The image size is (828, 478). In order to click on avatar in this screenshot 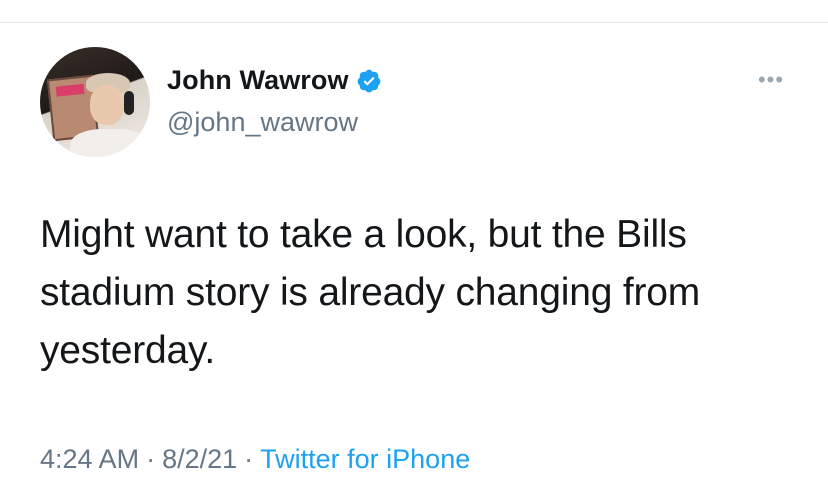, I will do `click(95, 102)`.